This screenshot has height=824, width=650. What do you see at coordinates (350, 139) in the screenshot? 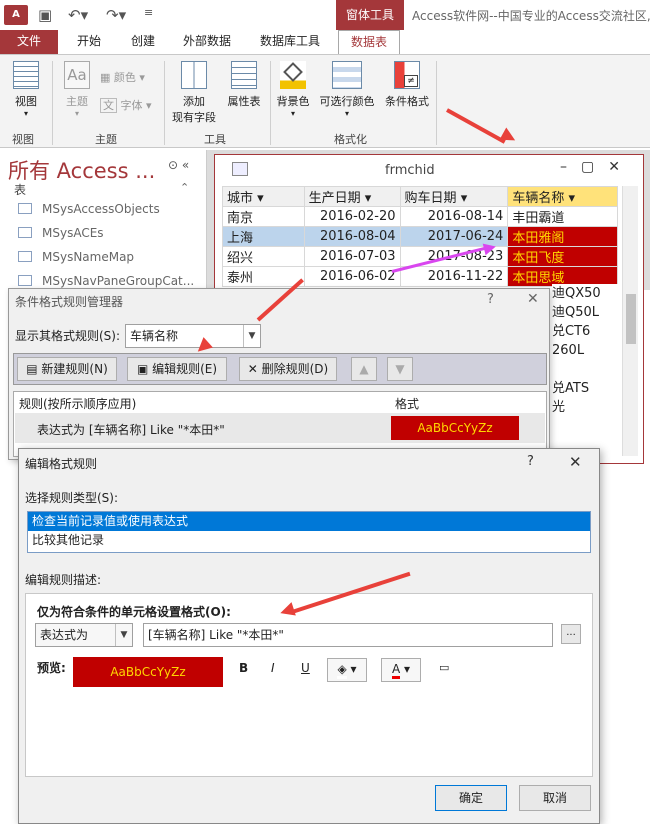
I see `group-format-label: 格式化` at bounding box center [350, 139].